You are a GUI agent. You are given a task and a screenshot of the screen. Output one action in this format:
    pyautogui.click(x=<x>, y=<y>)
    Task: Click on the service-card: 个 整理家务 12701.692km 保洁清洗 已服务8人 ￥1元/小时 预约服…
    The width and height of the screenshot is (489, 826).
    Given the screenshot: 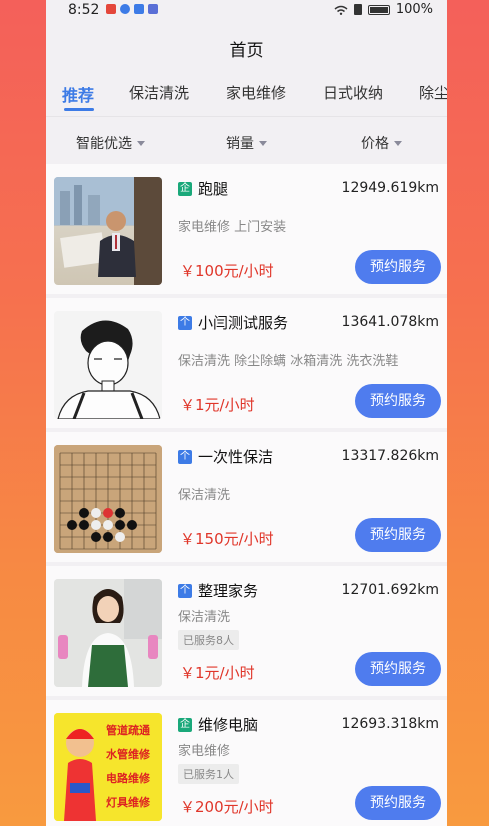 What is the action you would take?
    pyautogui.click(x=246, y=631)
    